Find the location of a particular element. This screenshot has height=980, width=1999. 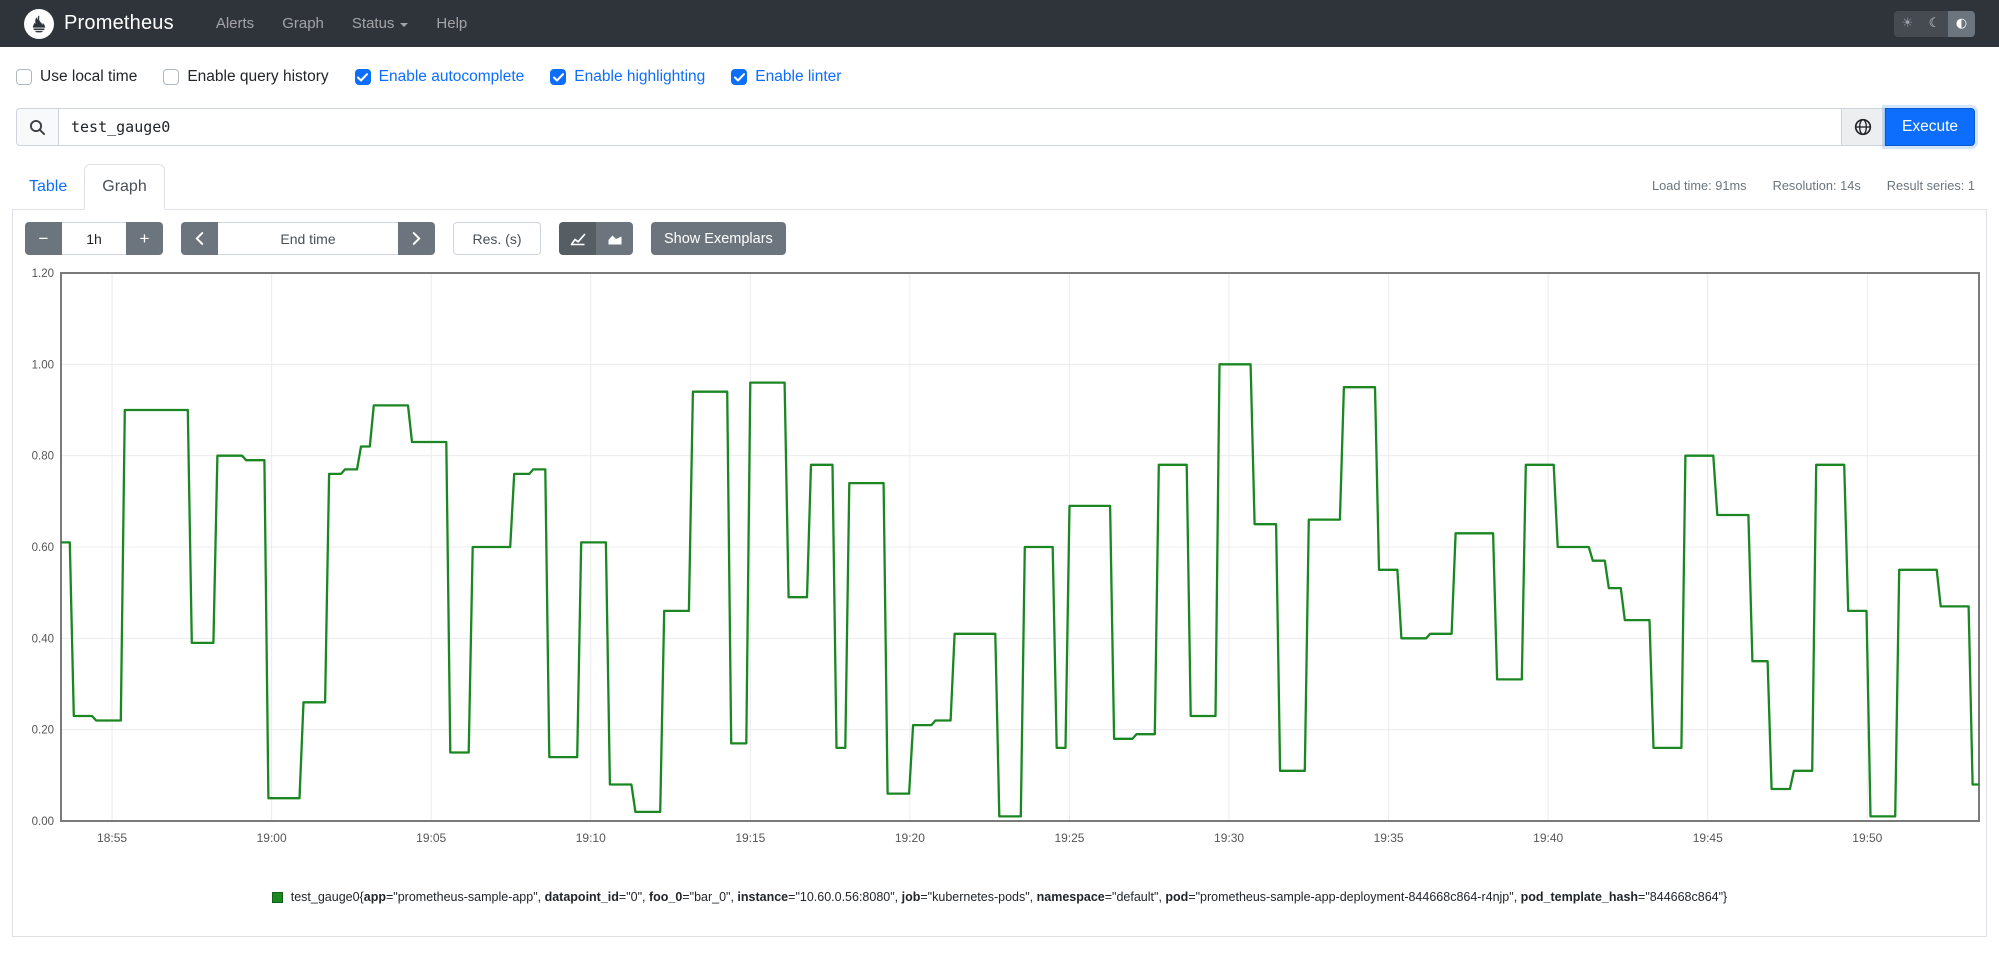

option-label: Enable highlighting is located at coordinates (640, 76).